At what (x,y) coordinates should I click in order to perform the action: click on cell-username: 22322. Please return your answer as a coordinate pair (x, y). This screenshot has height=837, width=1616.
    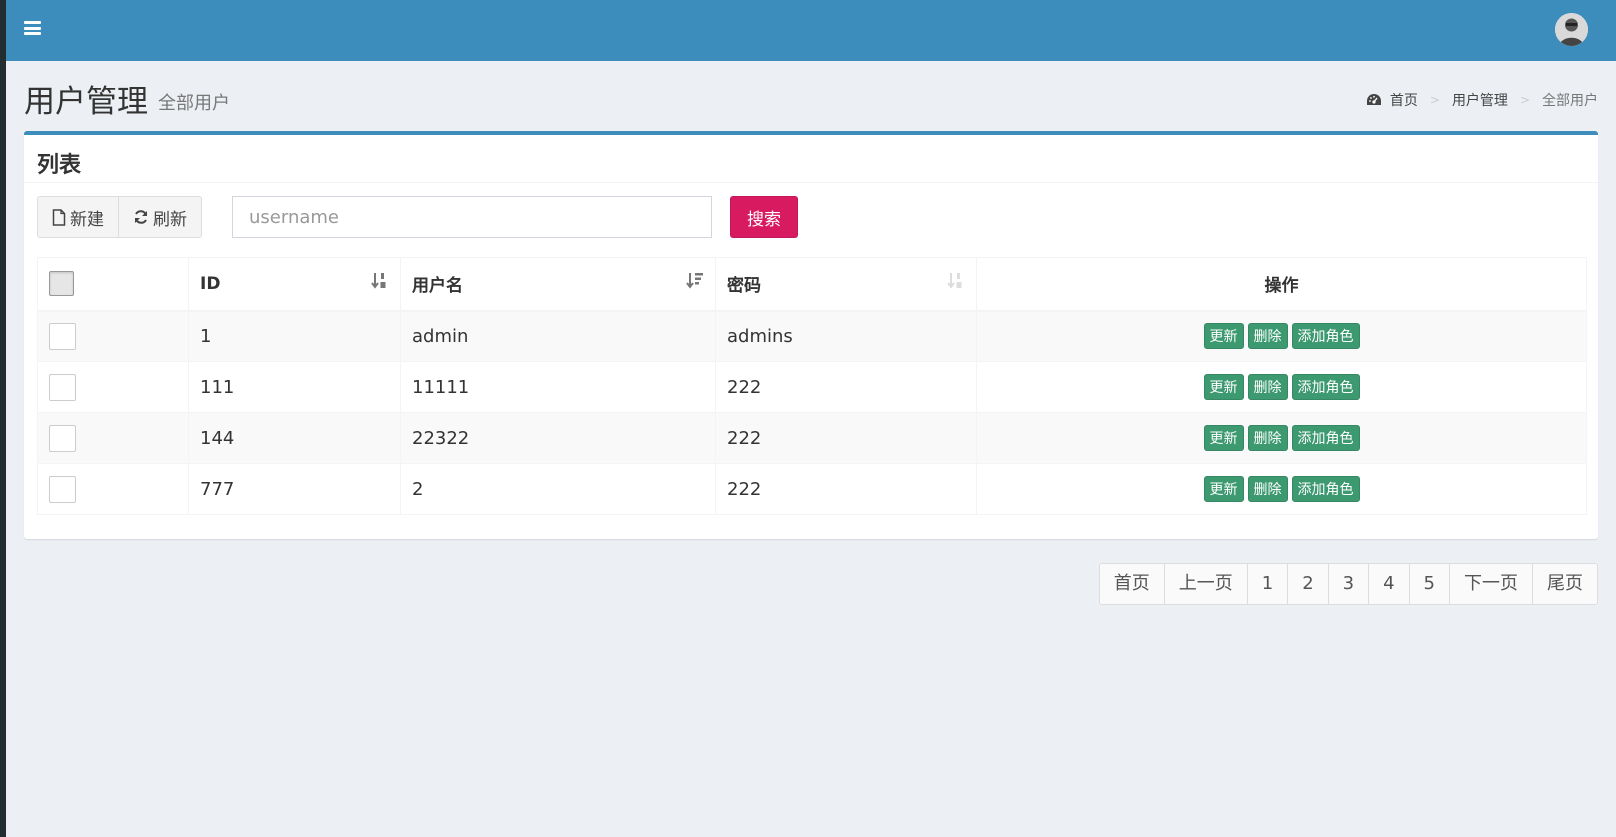
    Looking at the image, I should click on (558, 438).